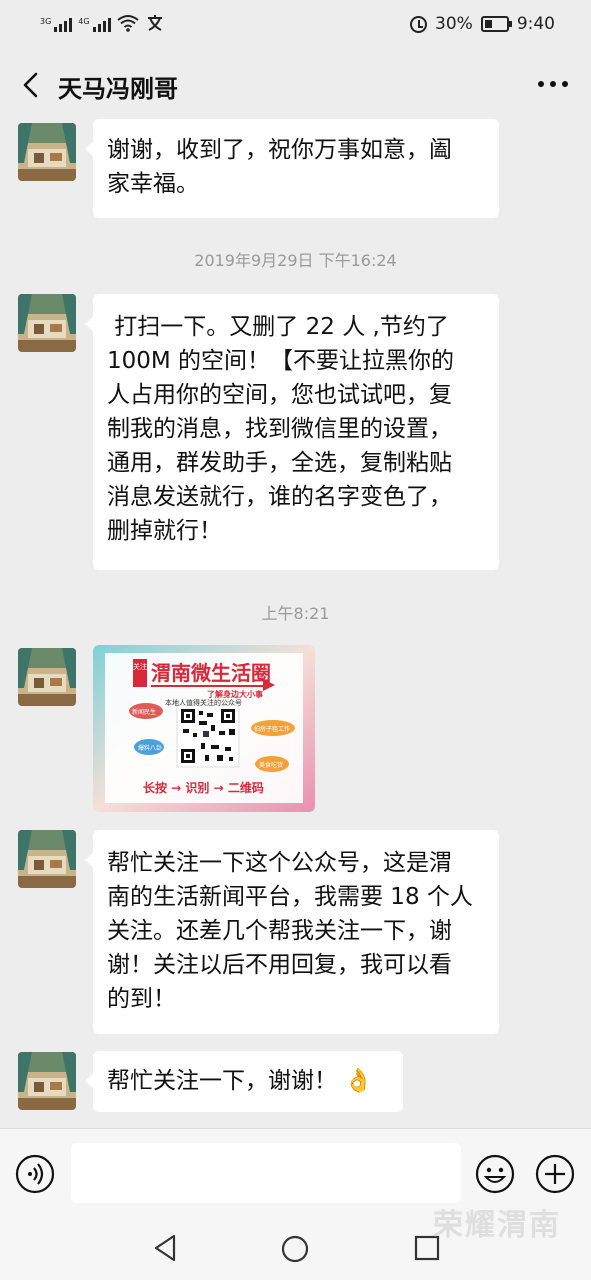 Image resolution: width=591 pixels, height=1280 pixels. I want to click on ok-hand-emoji: 👌, so click(358, 1081).